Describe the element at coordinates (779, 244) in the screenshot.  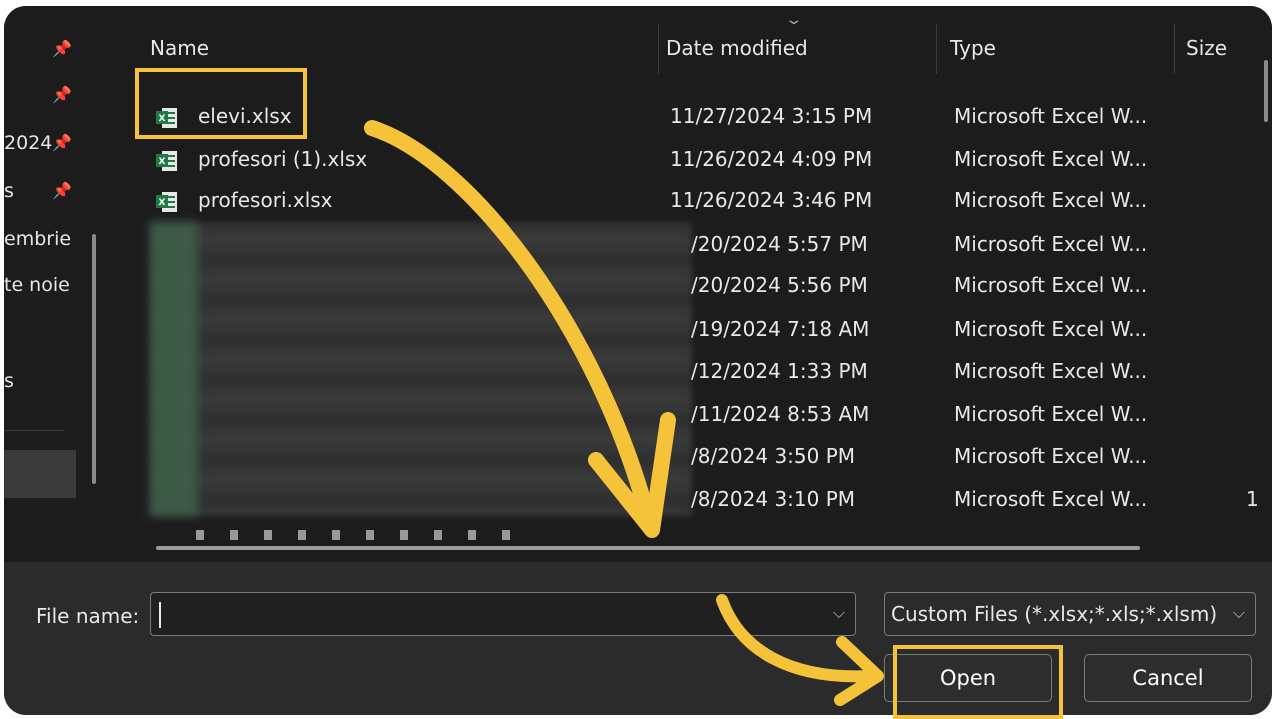
I see `file-date: /20/2024 5:57 PM` at that location.